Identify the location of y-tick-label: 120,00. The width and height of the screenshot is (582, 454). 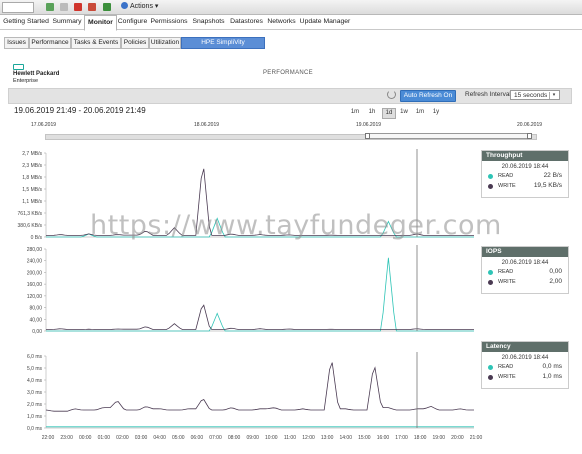
(35, 297).